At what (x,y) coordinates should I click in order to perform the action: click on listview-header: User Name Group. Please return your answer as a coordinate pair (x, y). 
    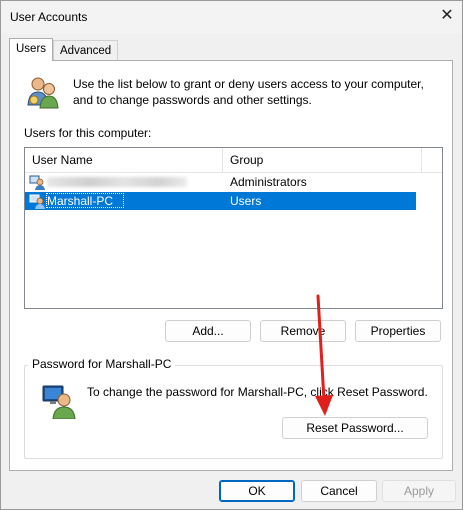
    Looking at the image, I should click on (233, 160).